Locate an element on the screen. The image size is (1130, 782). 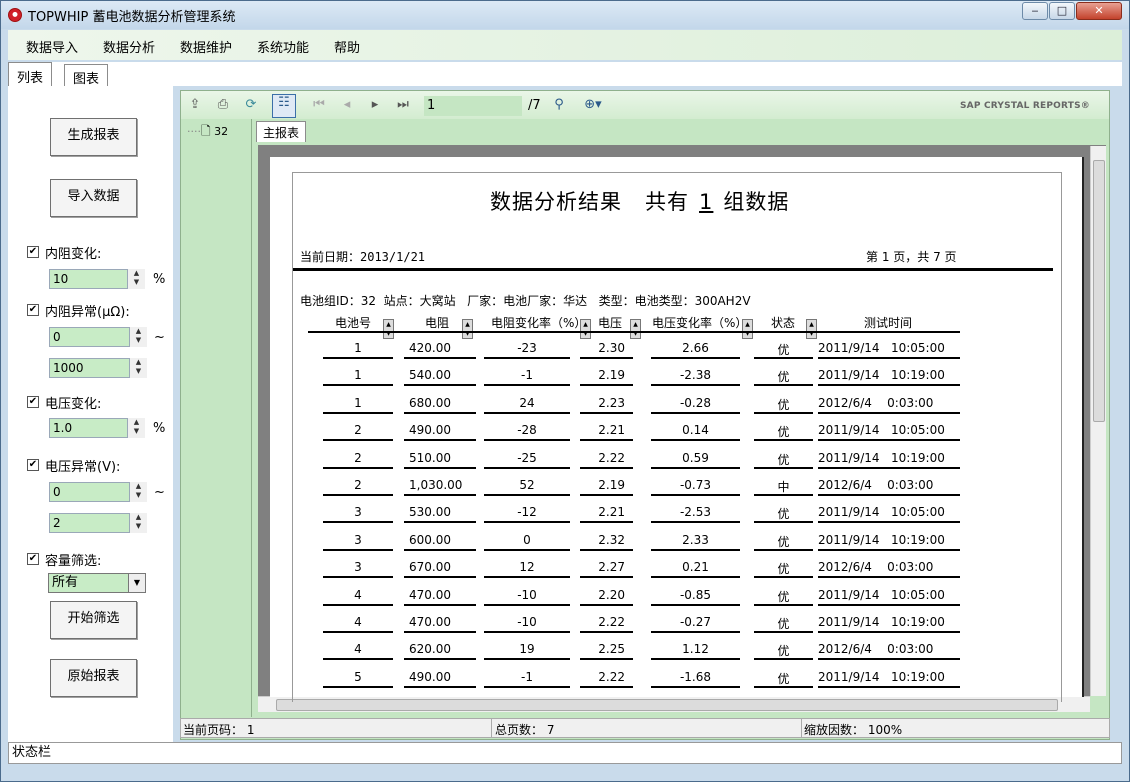
generate-report-button: 生成报表 is located at coordinates (93, 137).